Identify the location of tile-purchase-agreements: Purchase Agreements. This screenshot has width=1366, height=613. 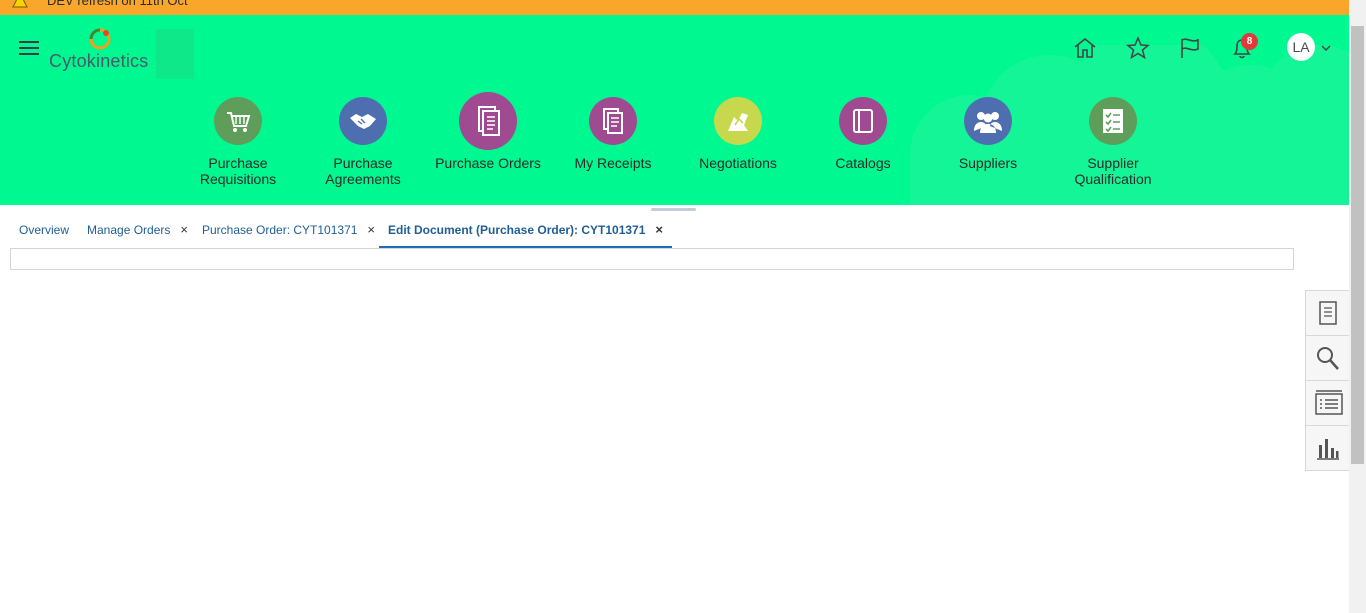
(363, 142).